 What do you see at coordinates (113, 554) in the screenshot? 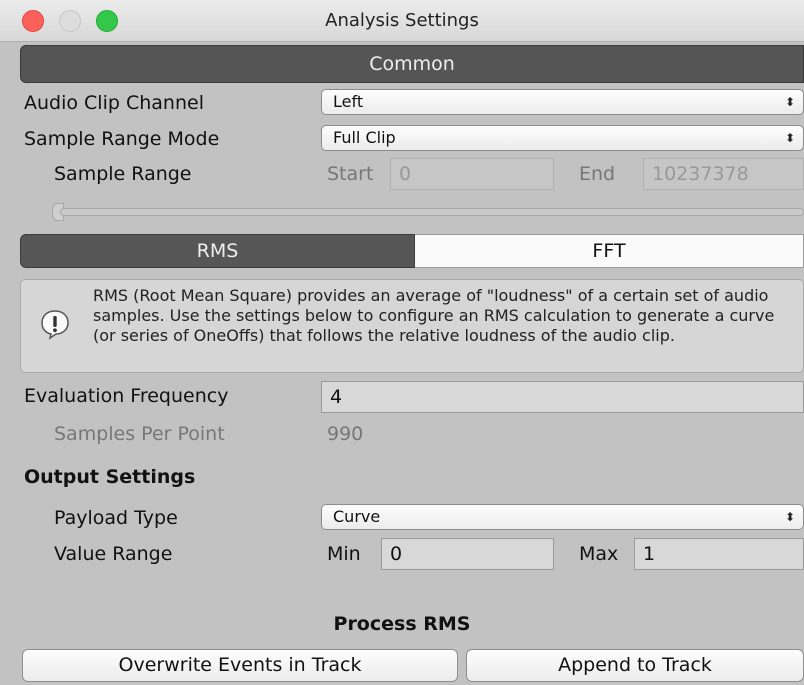
I see `value-range-label: Value Range` at bounding box center [113, 554].